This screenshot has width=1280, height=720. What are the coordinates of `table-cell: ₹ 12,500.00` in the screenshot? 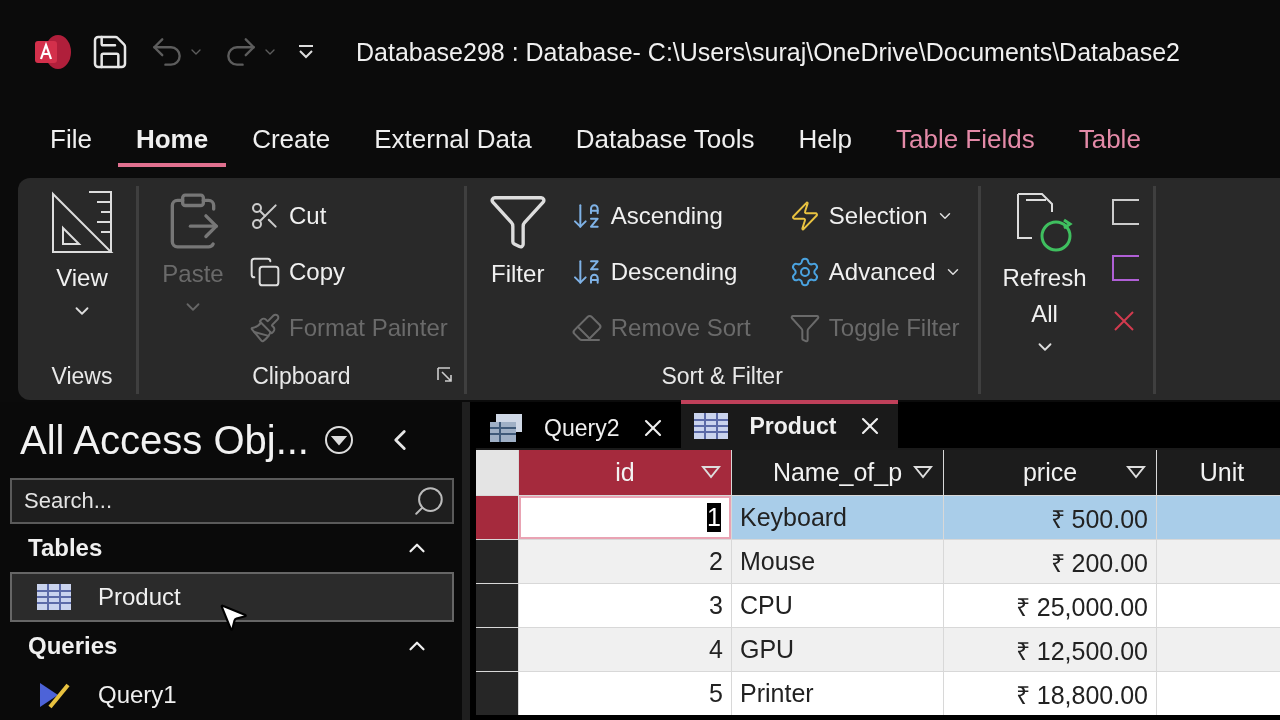 It's located at (1050, 649).